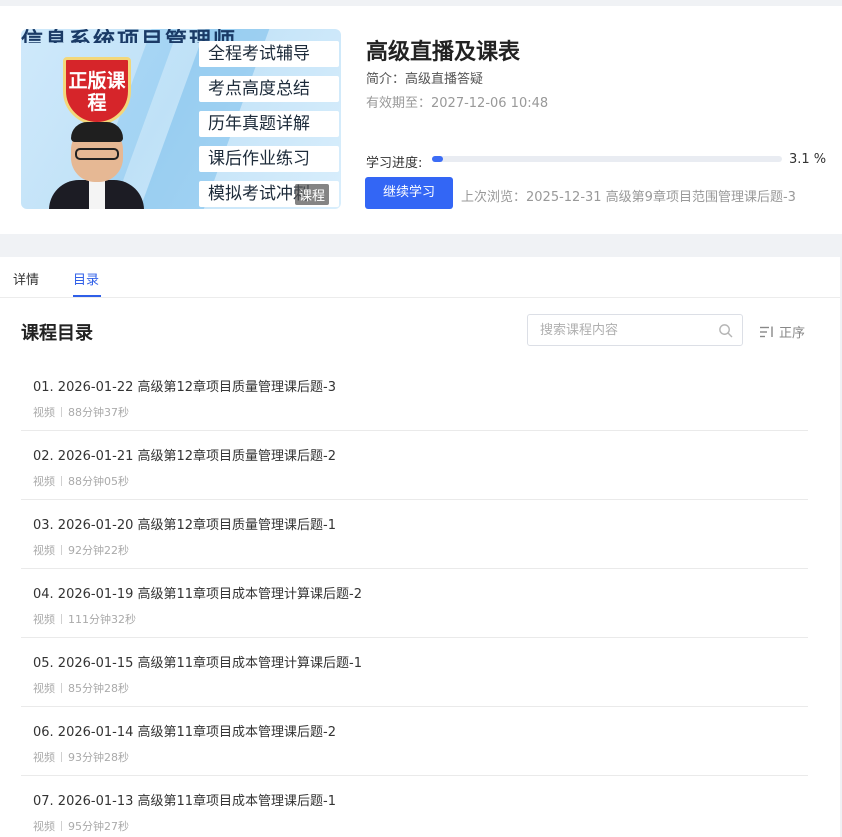 The height and width of the screenshot is (837, 842). Describe the element at coordinates (420, 688) in the screenshot. I see `lesson-meta: 视频 85分钟28秒` at that location.